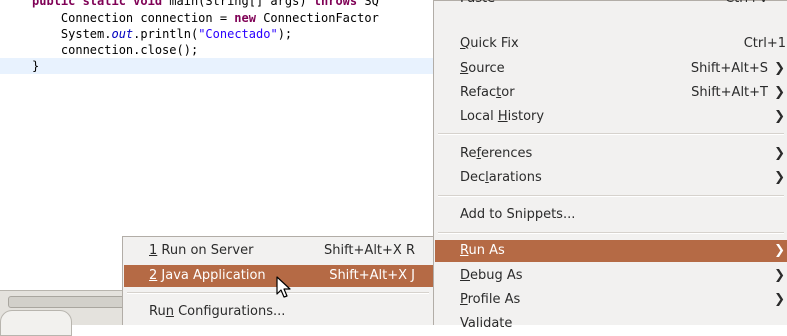 This screenshot has width=787, height=336. I want to click on code-line-4: connection.close();, so click(115, 50).